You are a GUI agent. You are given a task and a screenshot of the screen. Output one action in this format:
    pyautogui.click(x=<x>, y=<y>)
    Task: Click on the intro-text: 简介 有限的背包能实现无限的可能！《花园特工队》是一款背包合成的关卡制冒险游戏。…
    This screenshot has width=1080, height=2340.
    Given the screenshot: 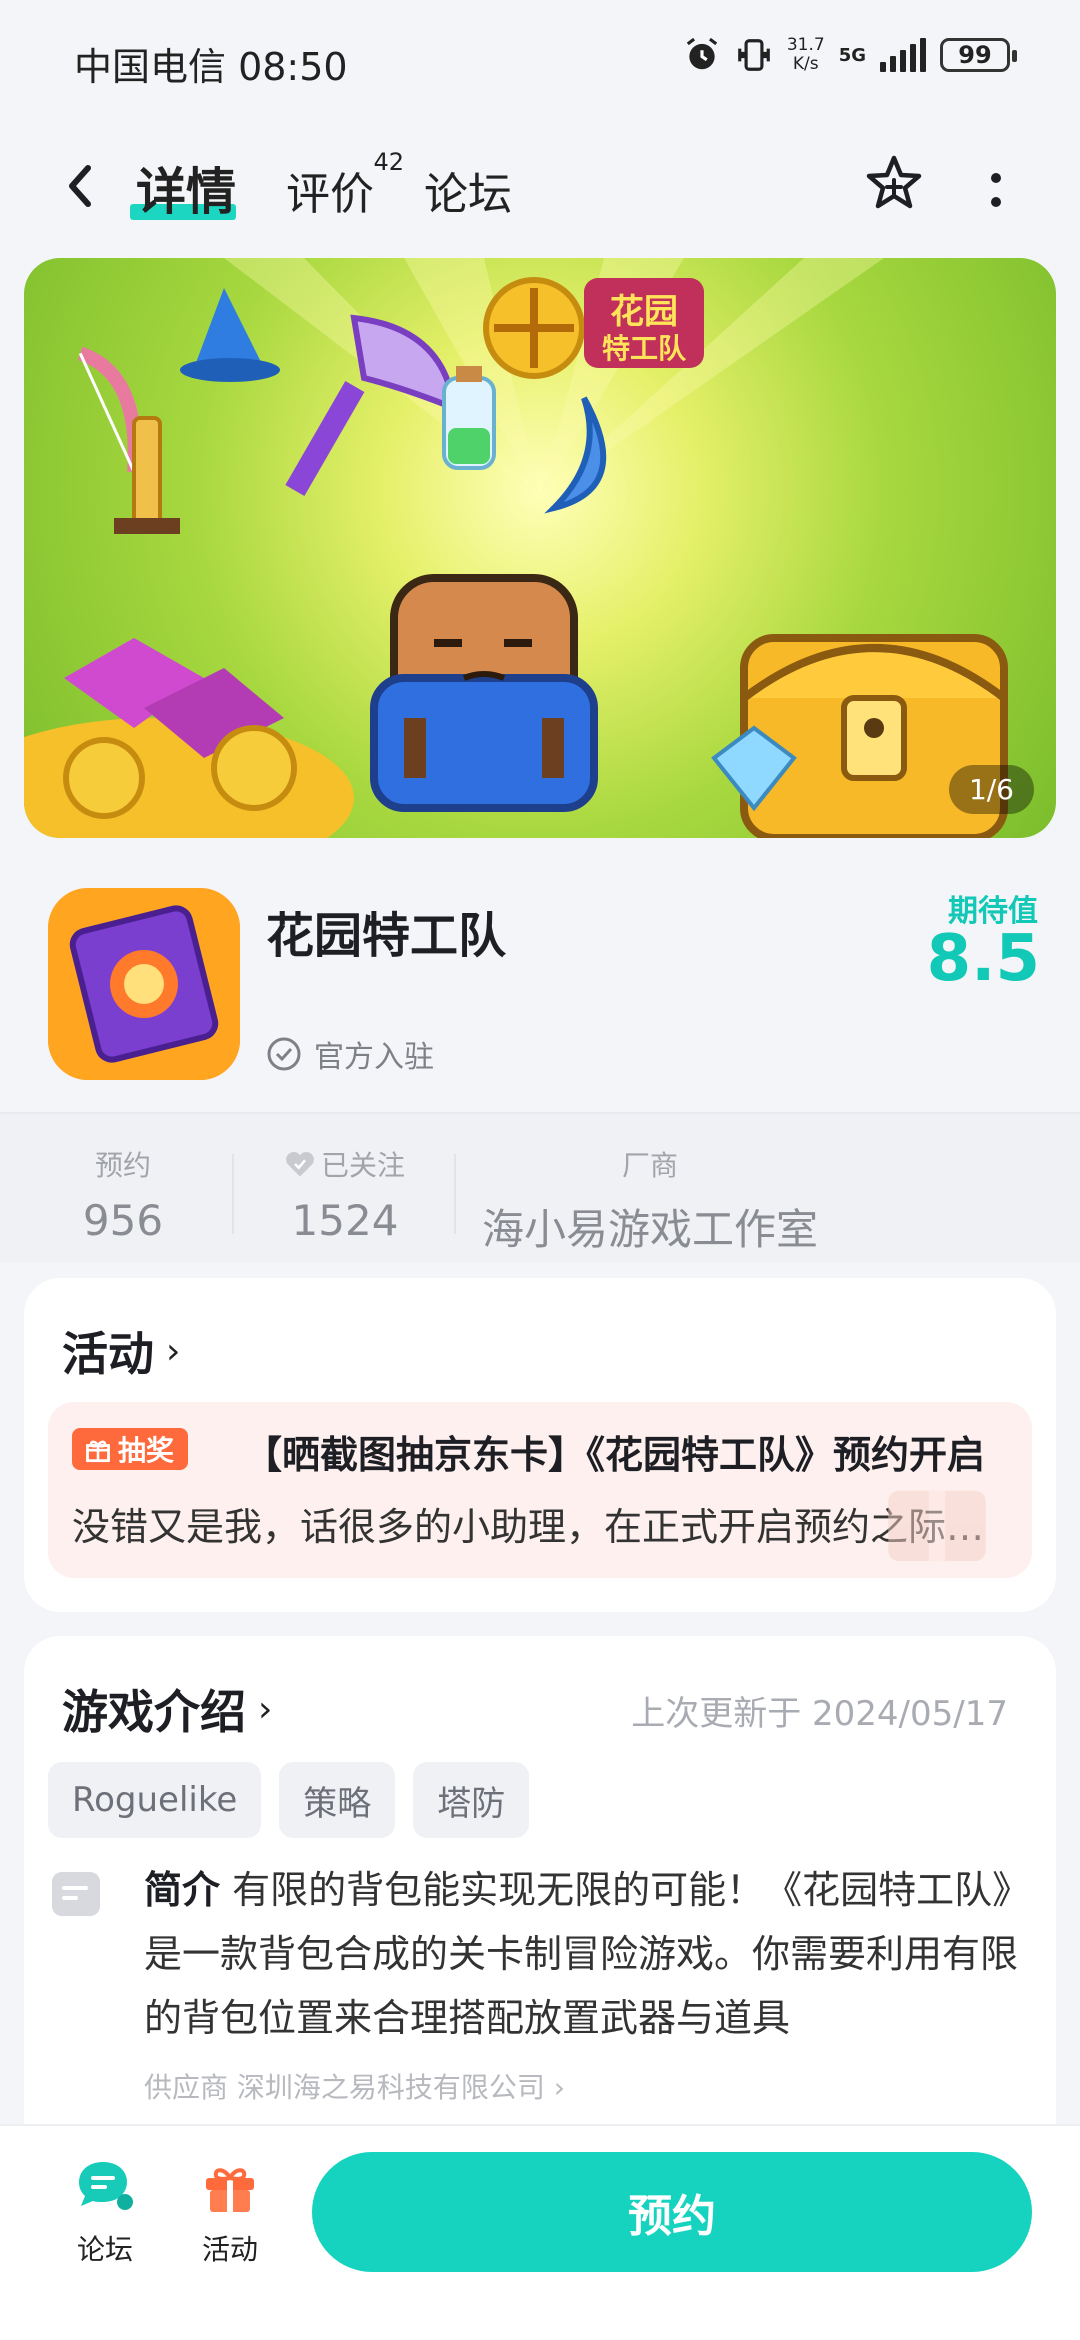 What is the action you would take?
    pyautogui.click(x=584, y=1954)
    